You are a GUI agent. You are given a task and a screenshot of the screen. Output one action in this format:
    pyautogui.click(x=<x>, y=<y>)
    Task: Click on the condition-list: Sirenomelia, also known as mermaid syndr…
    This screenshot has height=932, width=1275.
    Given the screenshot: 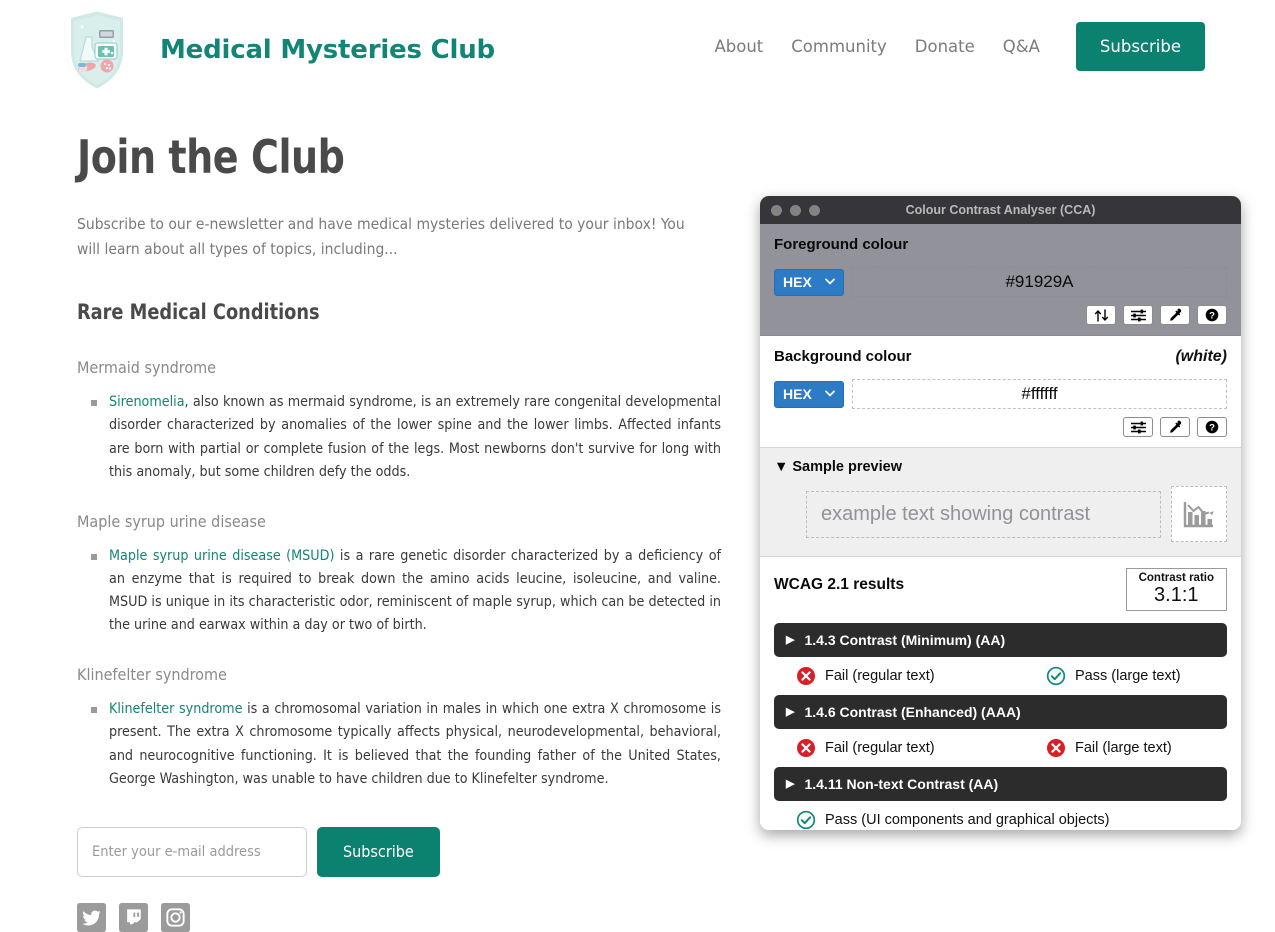 What is the action you would take?
    pyautogui.click(x=402, y=437)
    